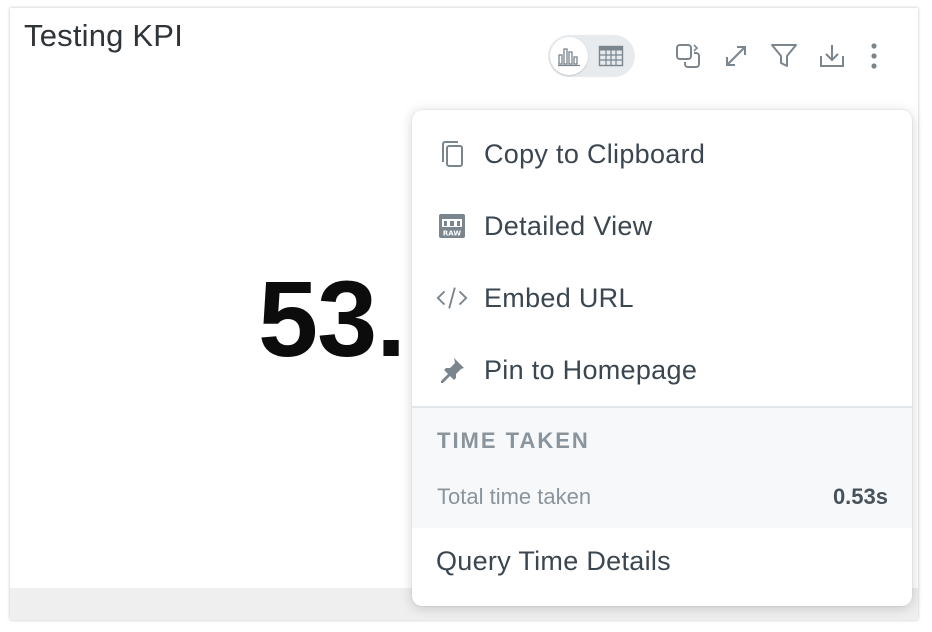  Describe the element at coordinates (568, 225) in the screenshot. I see `menu-item-label: Detailed View` at that location.